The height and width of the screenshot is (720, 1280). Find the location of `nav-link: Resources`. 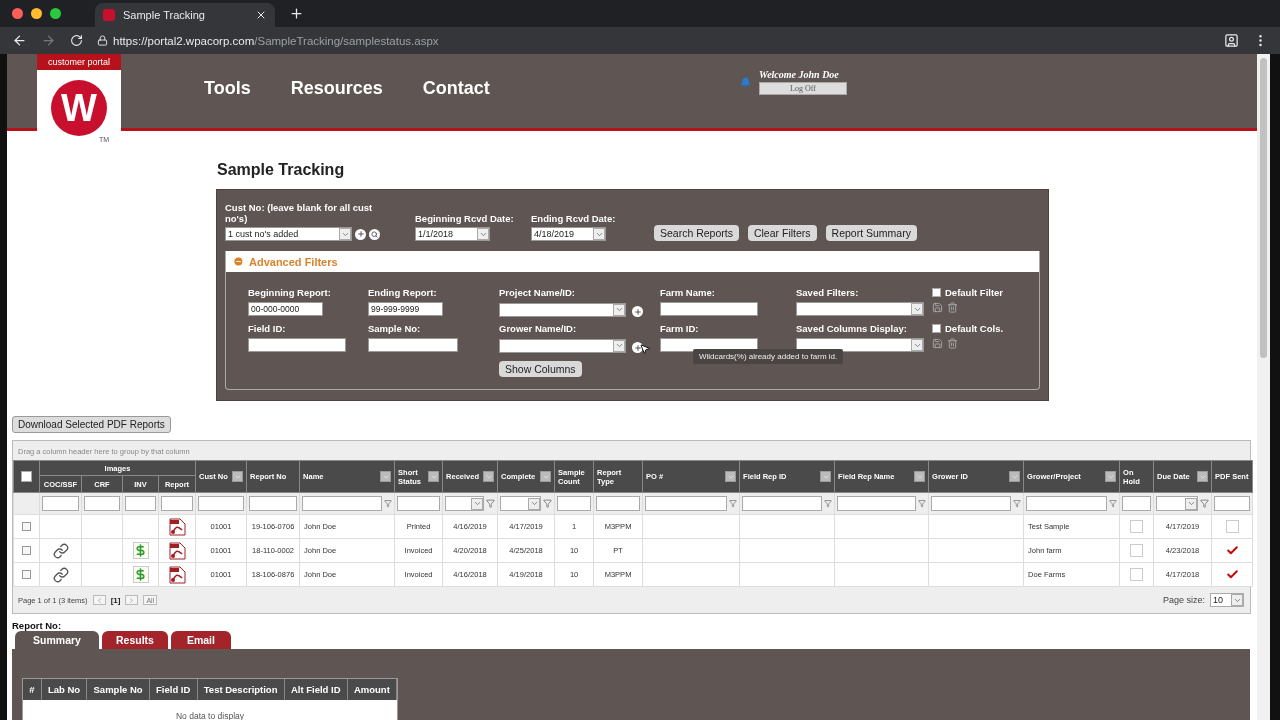

nav-link: Resources is located at coordinates (336, 88).